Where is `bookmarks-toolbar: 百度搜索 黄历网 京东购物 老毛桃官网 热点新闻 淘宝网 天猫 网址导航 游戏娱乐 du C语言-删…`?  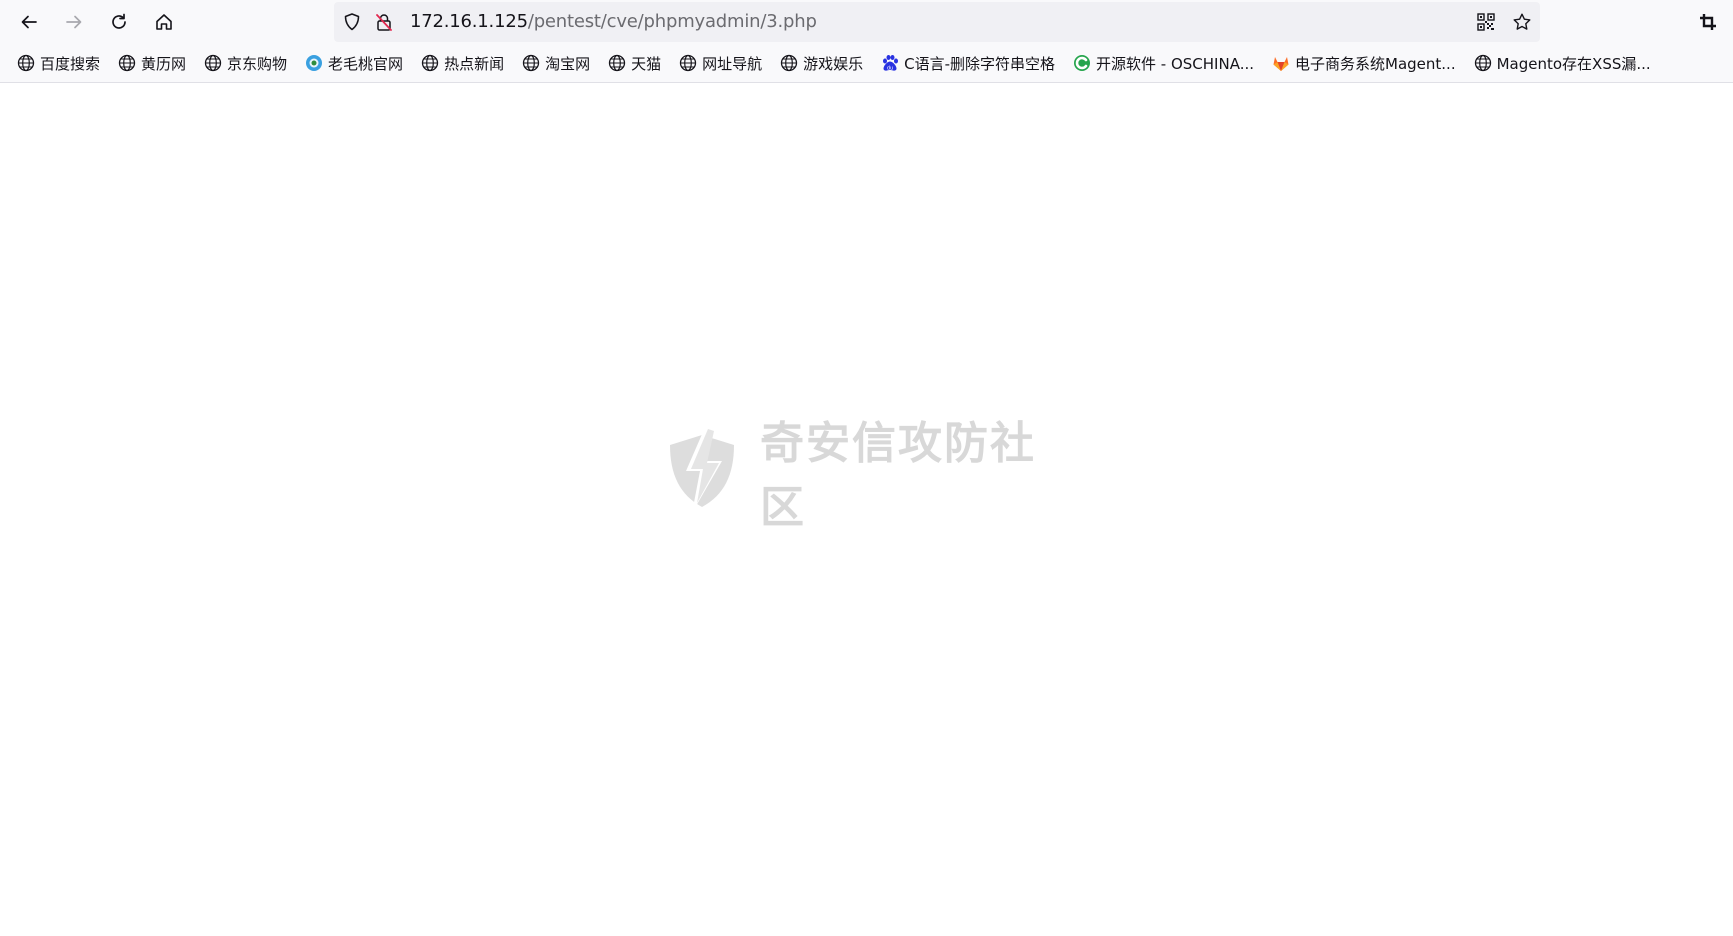 bookmarks-toolbar: 百度搜索 黄历网 京东购物 老毛桃官网 热点新闻 淘宝网 天猫 网址导航 游戏娱乐 du C语言-删… is located at coordinates (866, 63).